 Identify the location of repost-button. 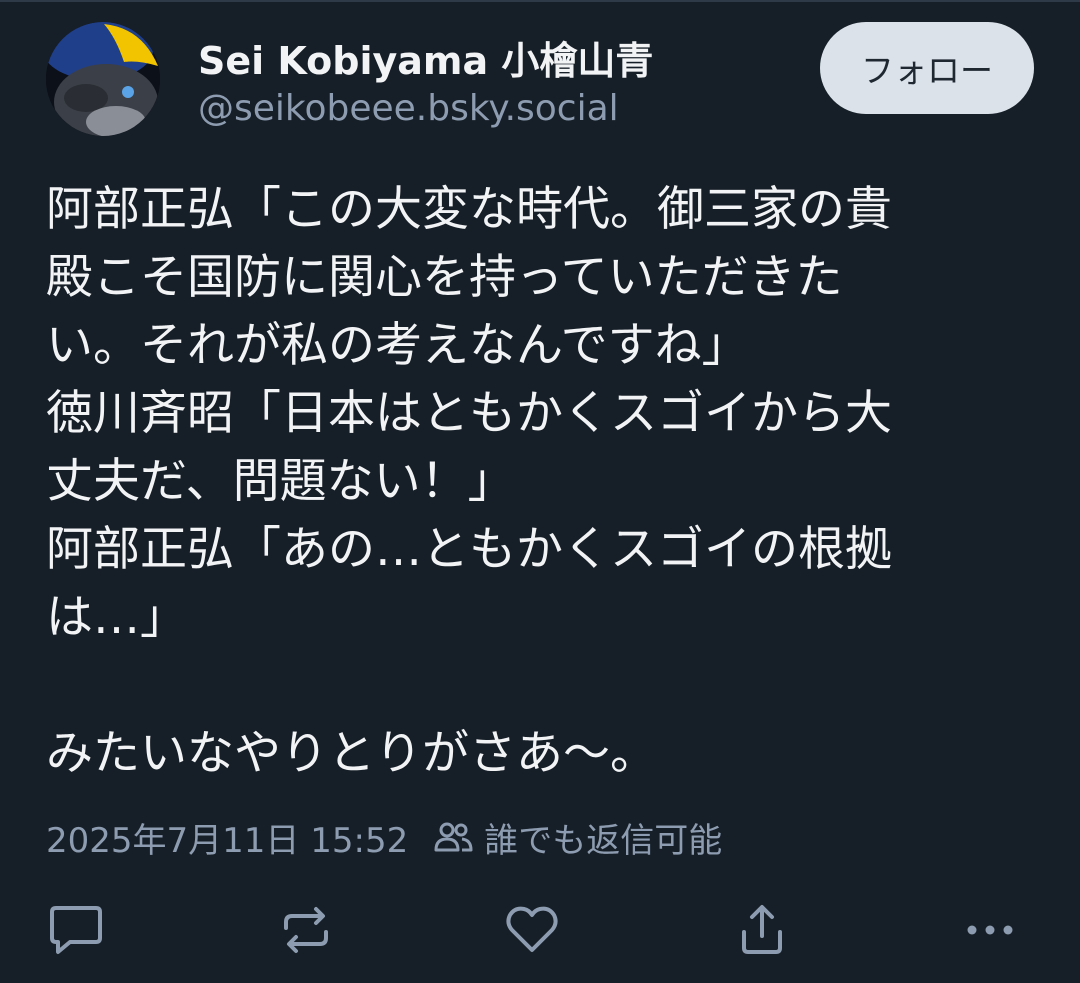
(306, 930).